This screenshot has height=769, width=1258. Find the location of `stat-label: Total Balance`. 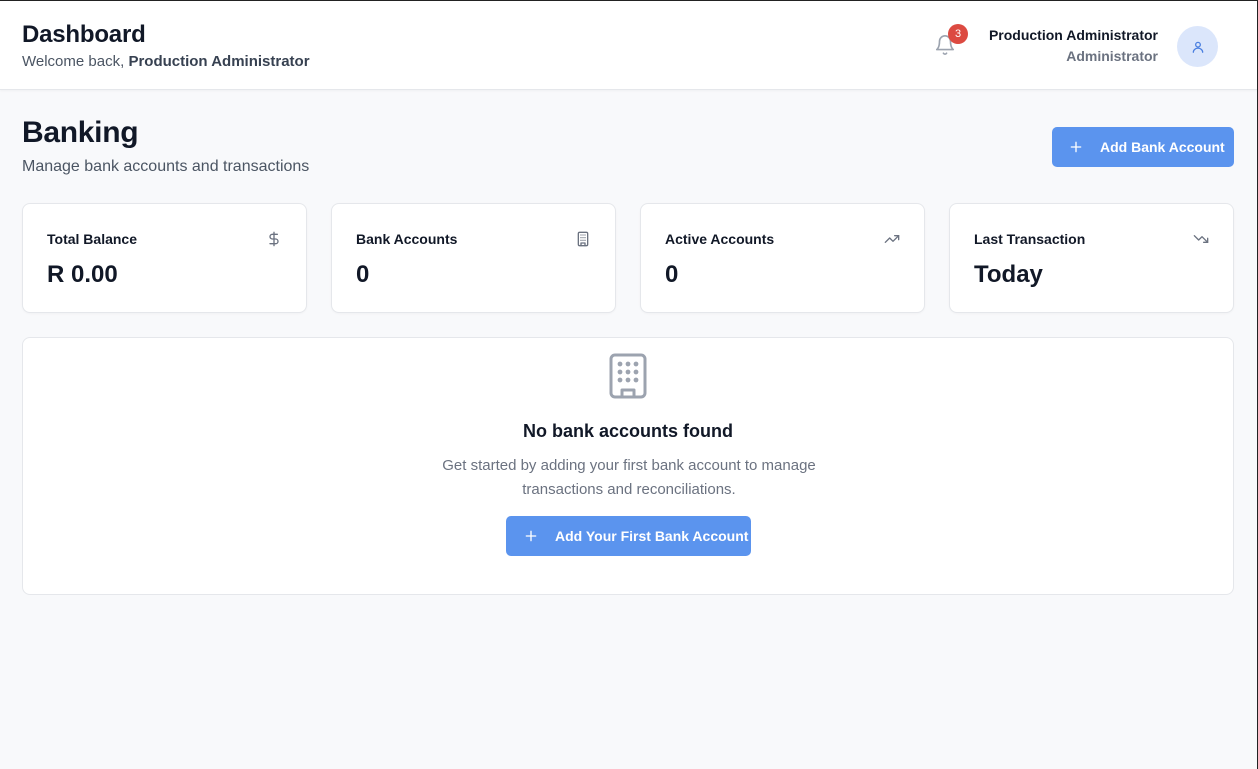

stat-label: Total Balance is located at coordinates (92, 239).